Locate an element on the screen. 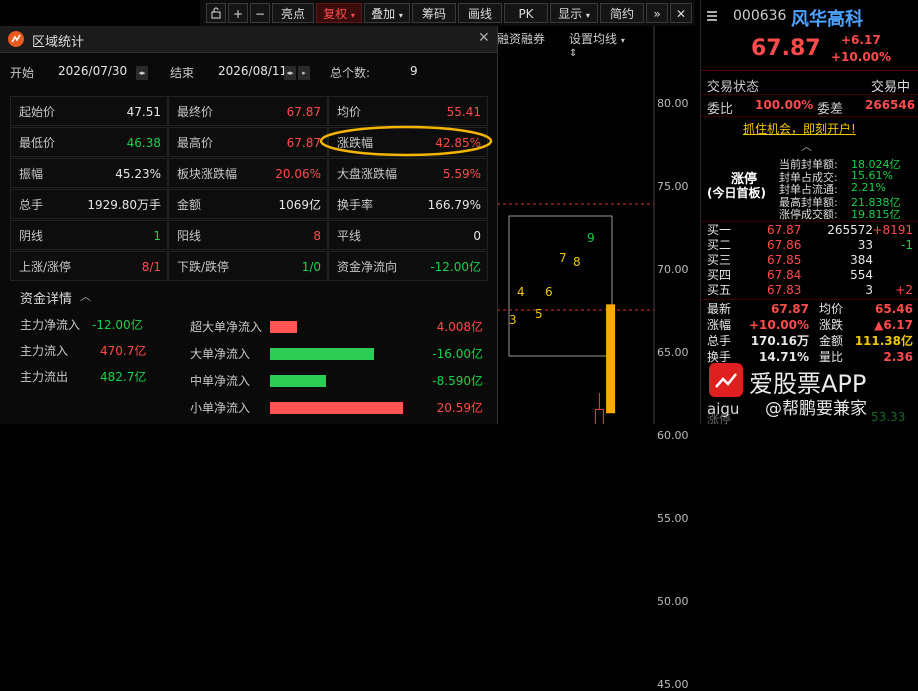 The width and height of the screenshot is (918, 691). buy-level-price: 67.84 is located at coordinates (784, 275).